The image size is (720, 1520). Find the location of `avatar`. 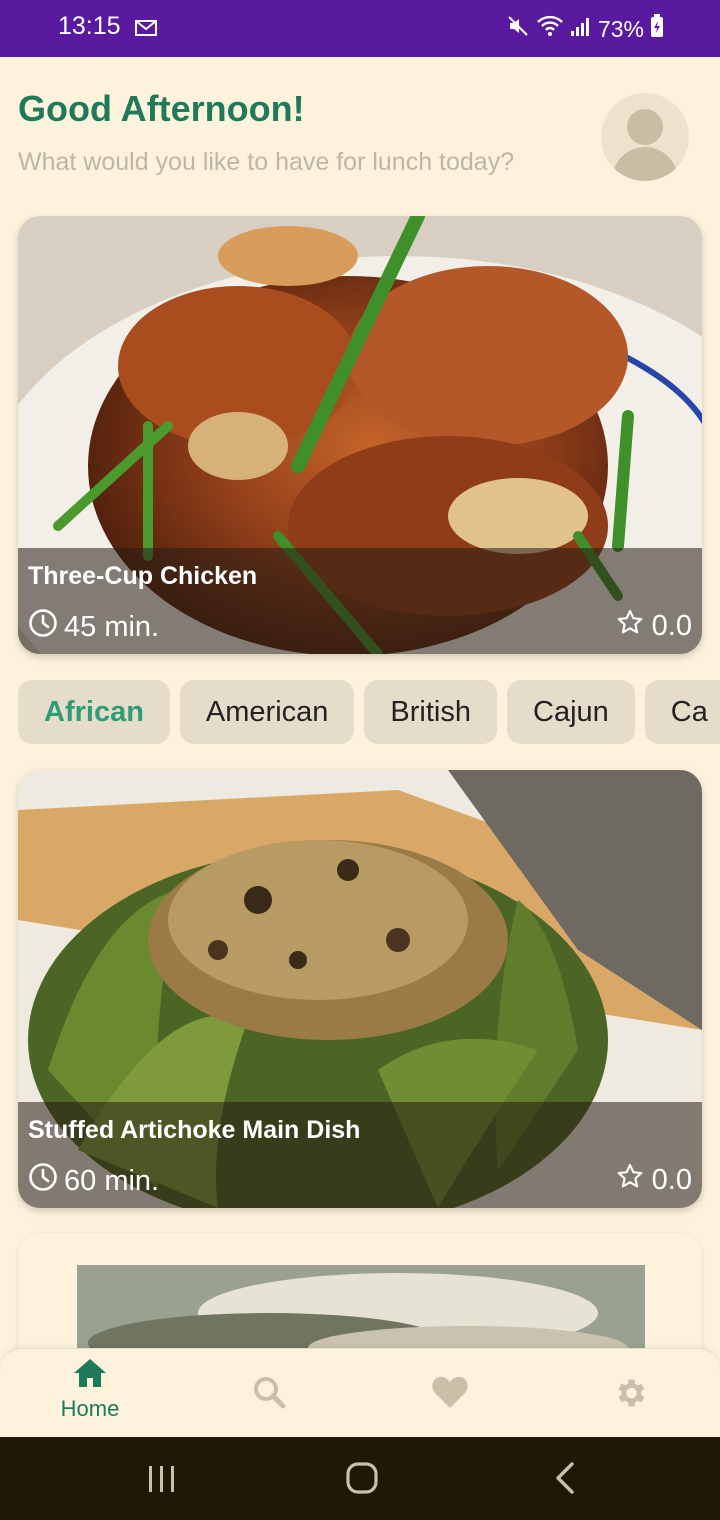

avatar is located at coordinates (645, 137).